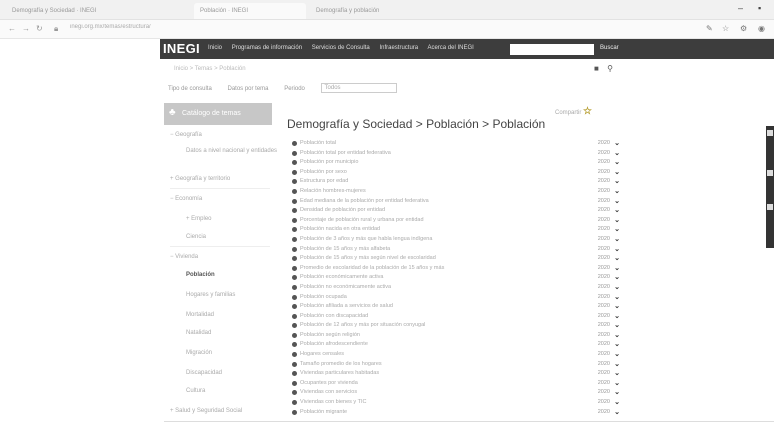 The width and height of the screenshot is (774, 425). Describe the element at coordinates (12, 28) in the screenshot. I see `back-icon: ←` at that location.